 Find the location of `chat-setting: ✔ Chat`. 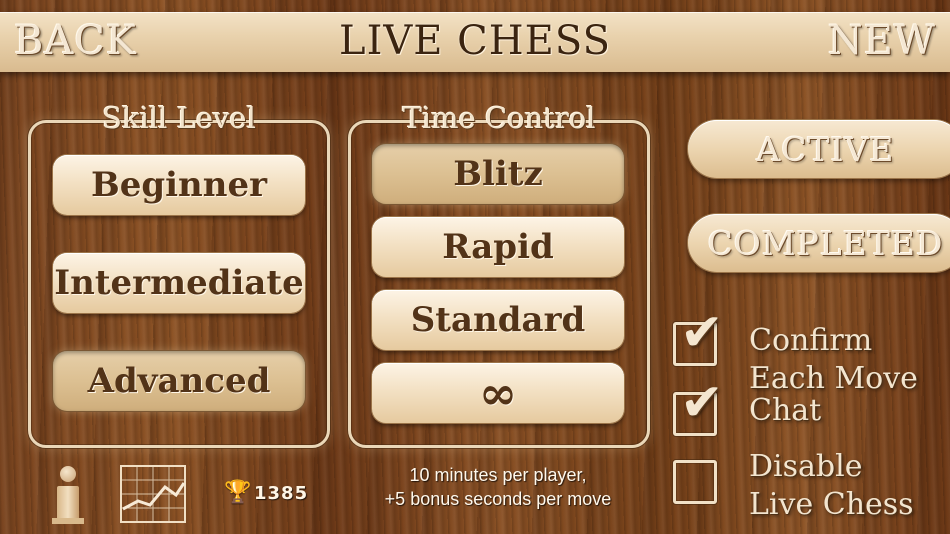

chat-setting: ✔ Chat is located at coordinates (747, 406).